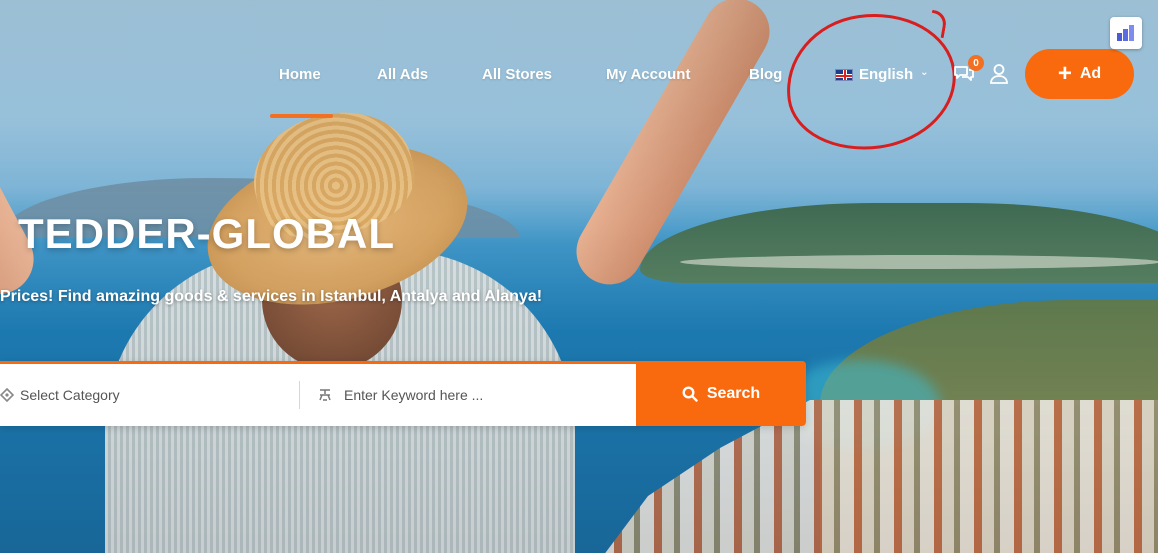 Image resolution: width=1158 pixels, height=553 pixels. What do you see at coordinates (1064, 73) in the screenshot?
I see `plus-icon: +` at bounding box center [1064, 73].